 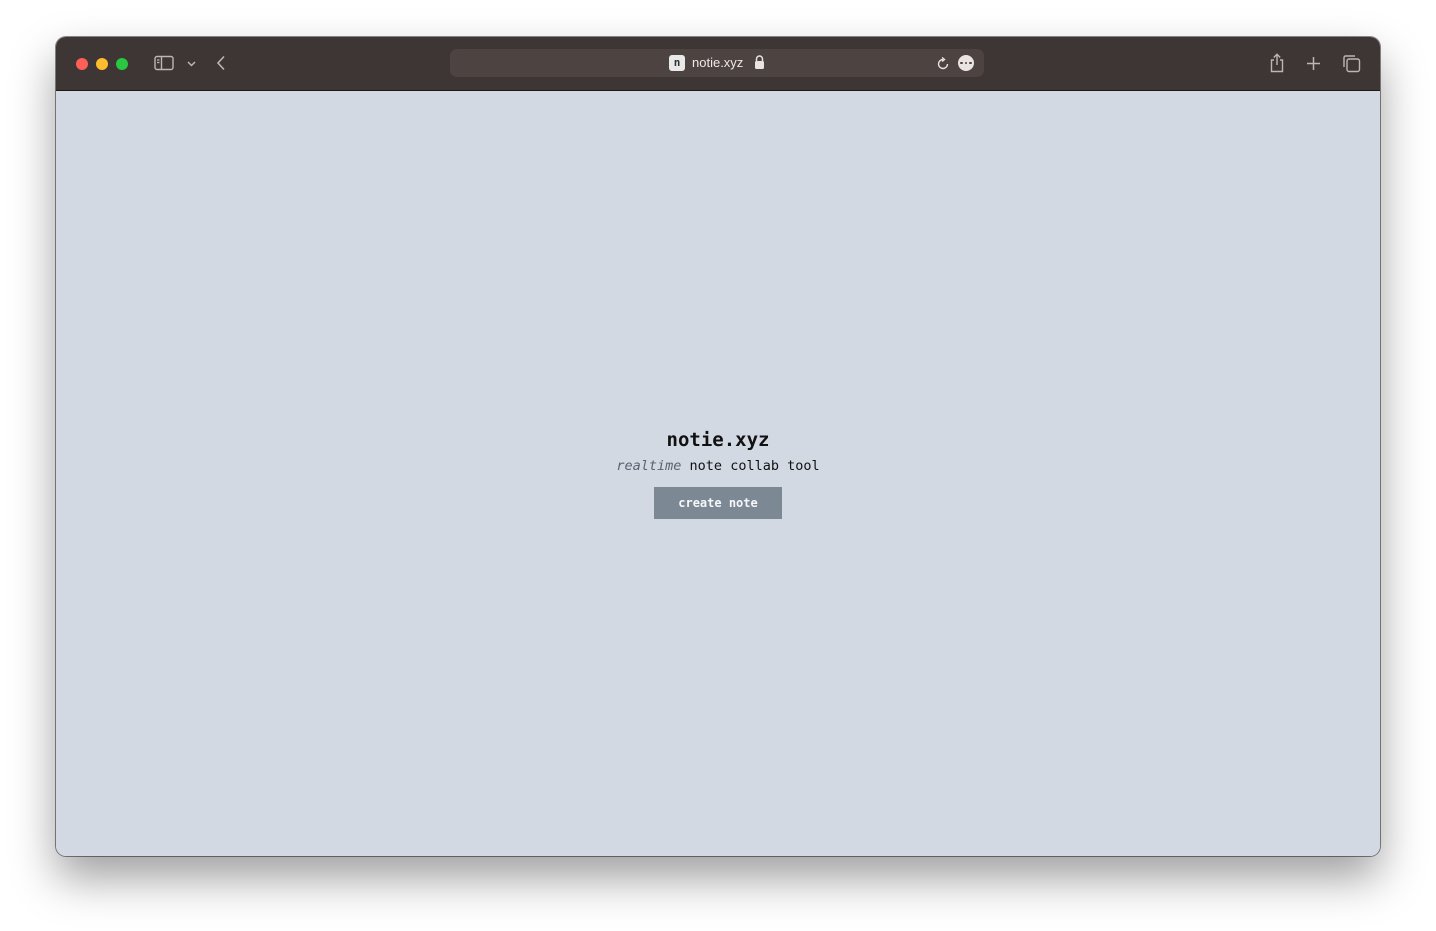 I want to click on maximize-window-button, so click(x=122, y=64).